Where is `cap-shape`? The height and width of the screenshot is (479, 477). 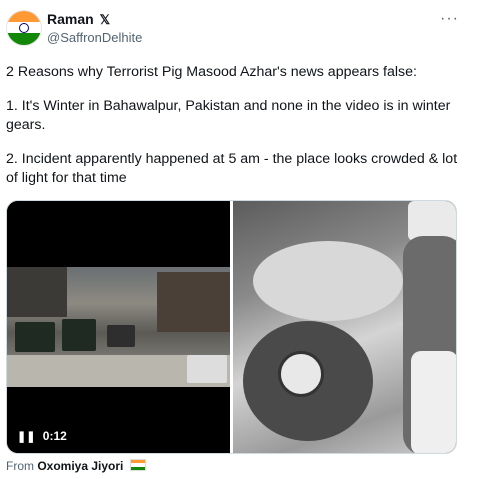 cap-shape is located at coordinates (432, 221).